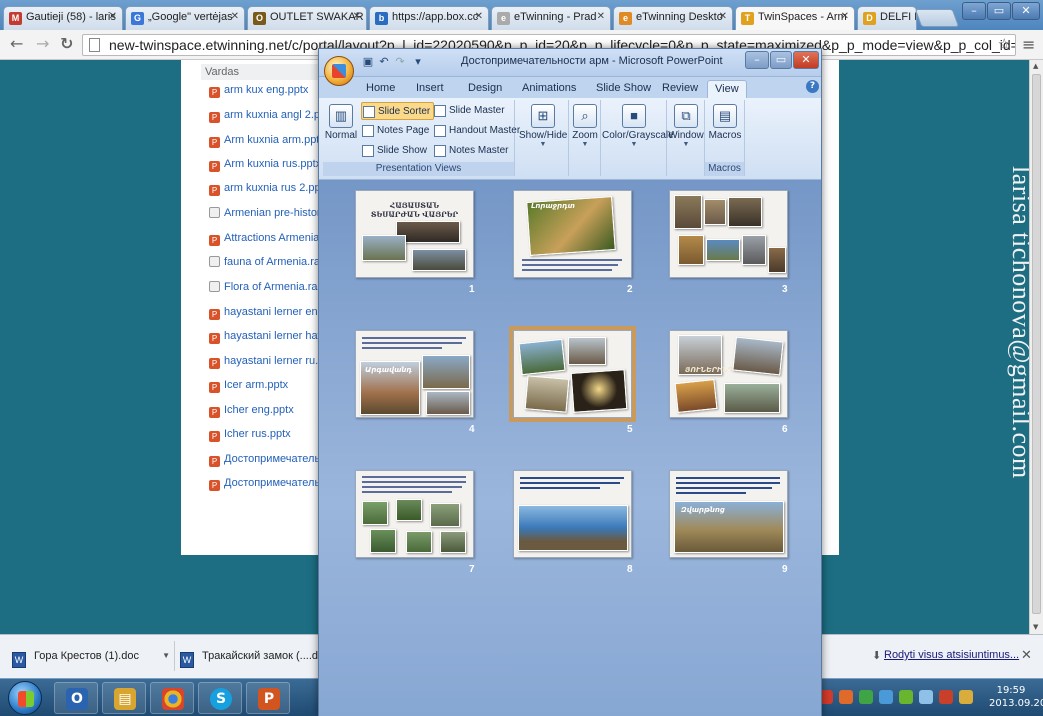 The height and width of the screenshot is (716, 1043). I want to click on slide-thumbnail-9: Զվարթնոց, so click(728, 514).